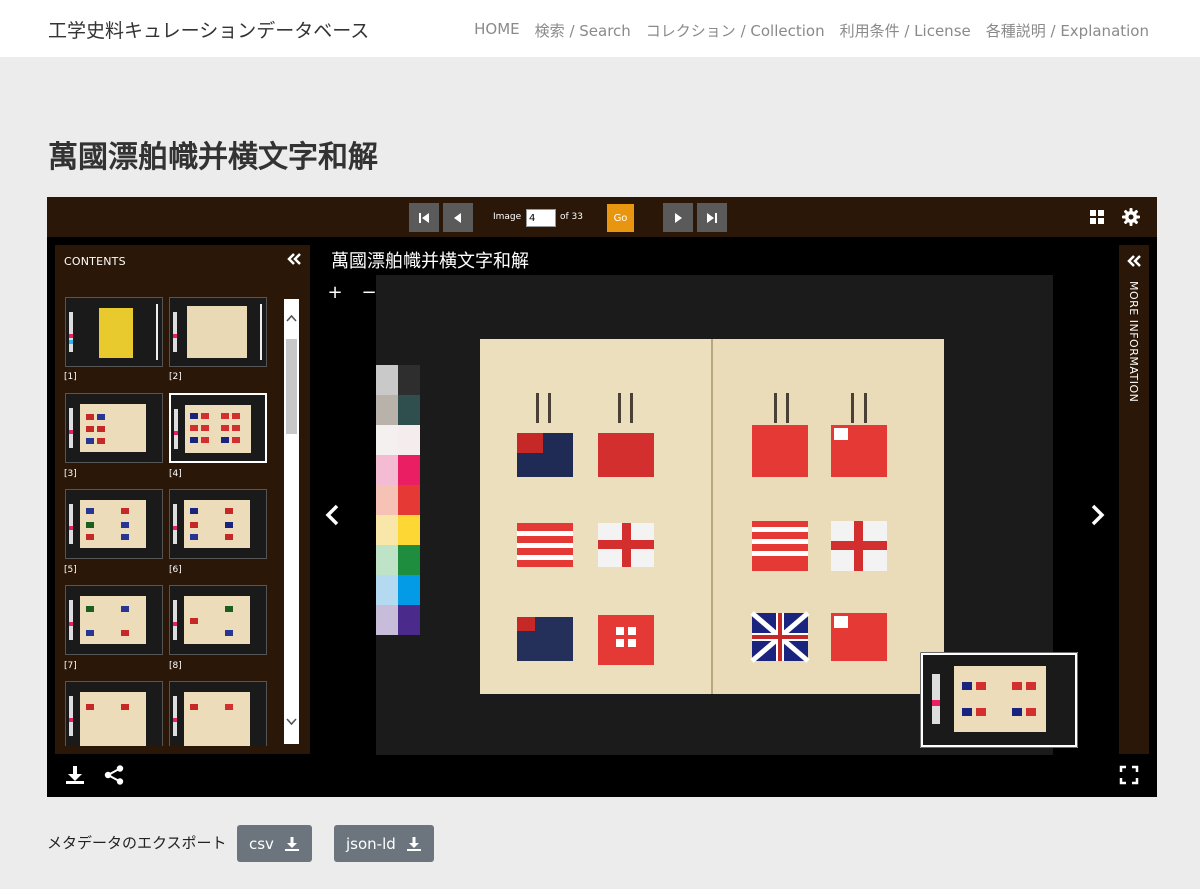 The height and width of the screenshot is (889, 1200). What do you see at coordinates (583, 30) in the screenshot?
I see `nav-search: 検索 / Search` at bounding box center [583, 30].